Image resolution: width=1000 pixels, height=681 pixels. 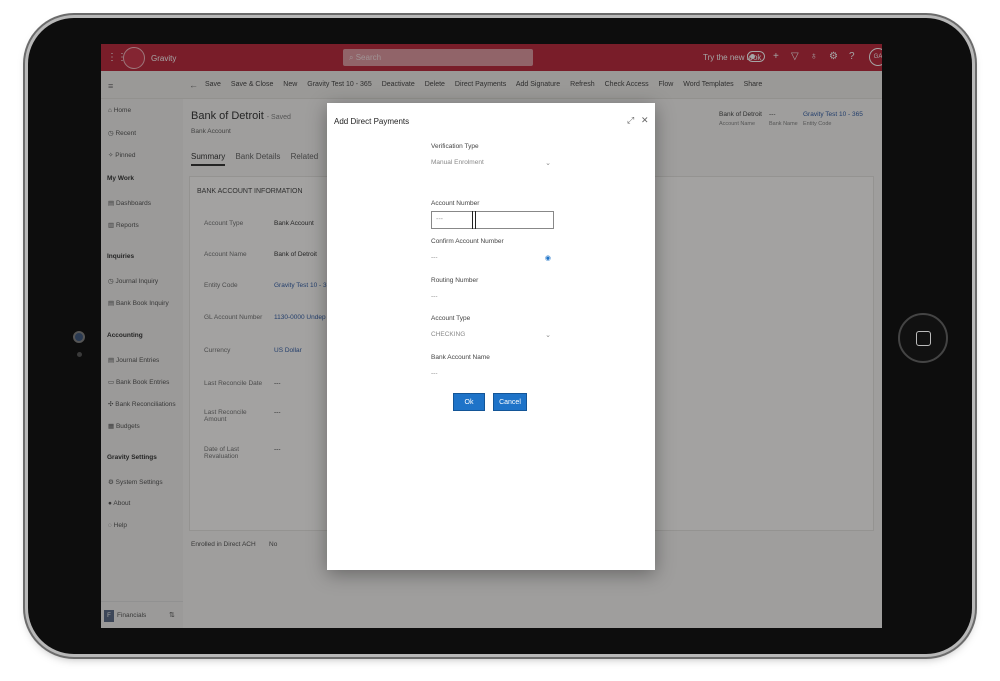 I want to click on camera-icon, so click(x=79, y=337).